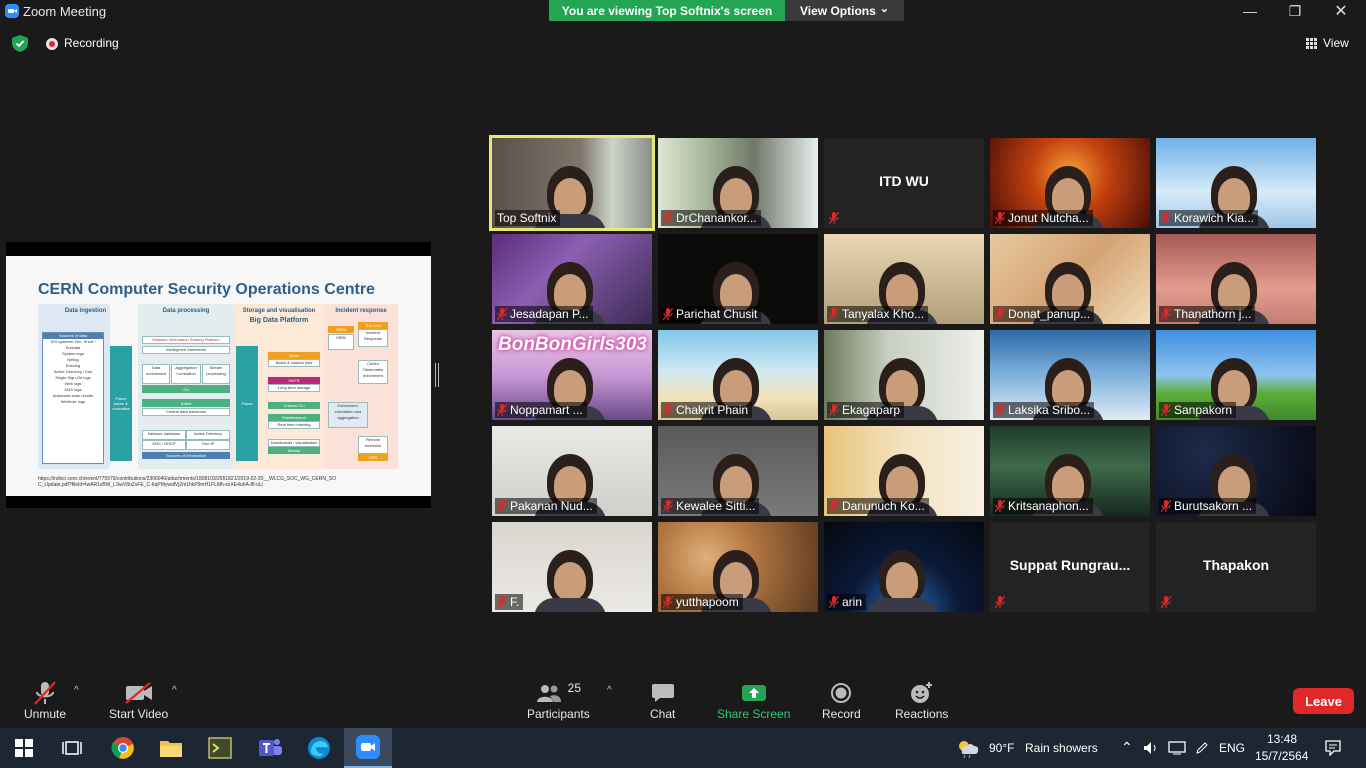  I want to click on close-button: ✕, so click(1341, 11).